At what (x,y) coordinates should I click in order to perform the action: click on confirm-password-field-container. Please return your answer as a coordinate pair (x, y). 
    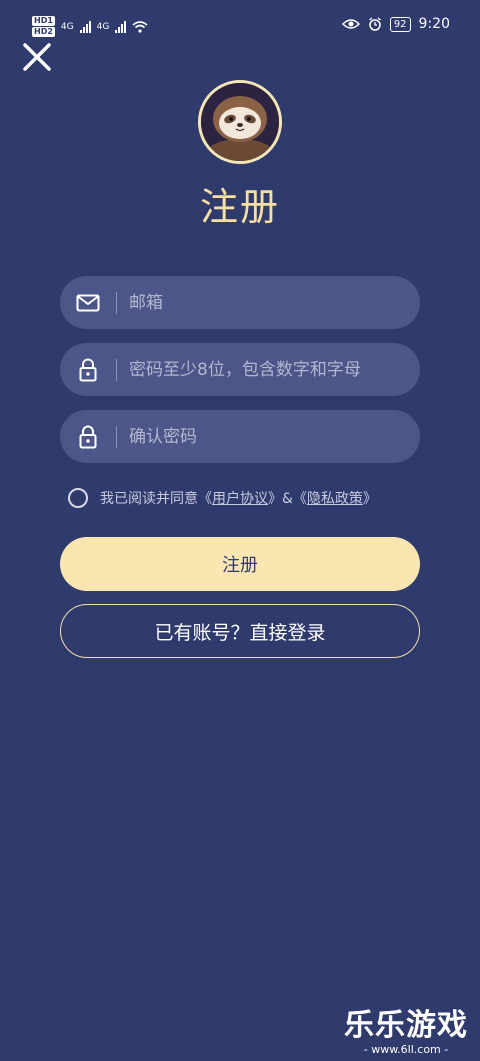
    Looking at the image, I should click on (240, 436).